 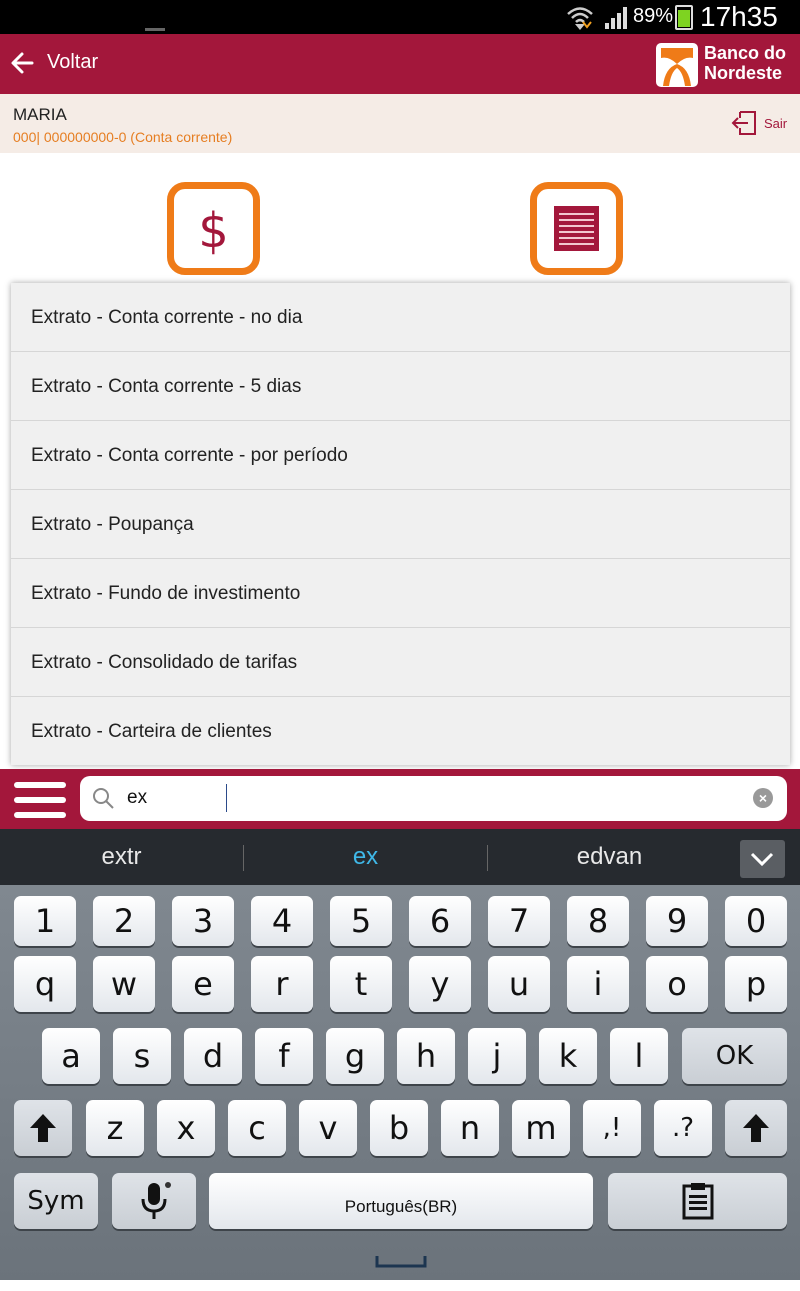 What do you see at coordinates (401, 1206) in the screenshot?
I see `space-language-label: Português(BR)` at bounding box center [401, 1206].